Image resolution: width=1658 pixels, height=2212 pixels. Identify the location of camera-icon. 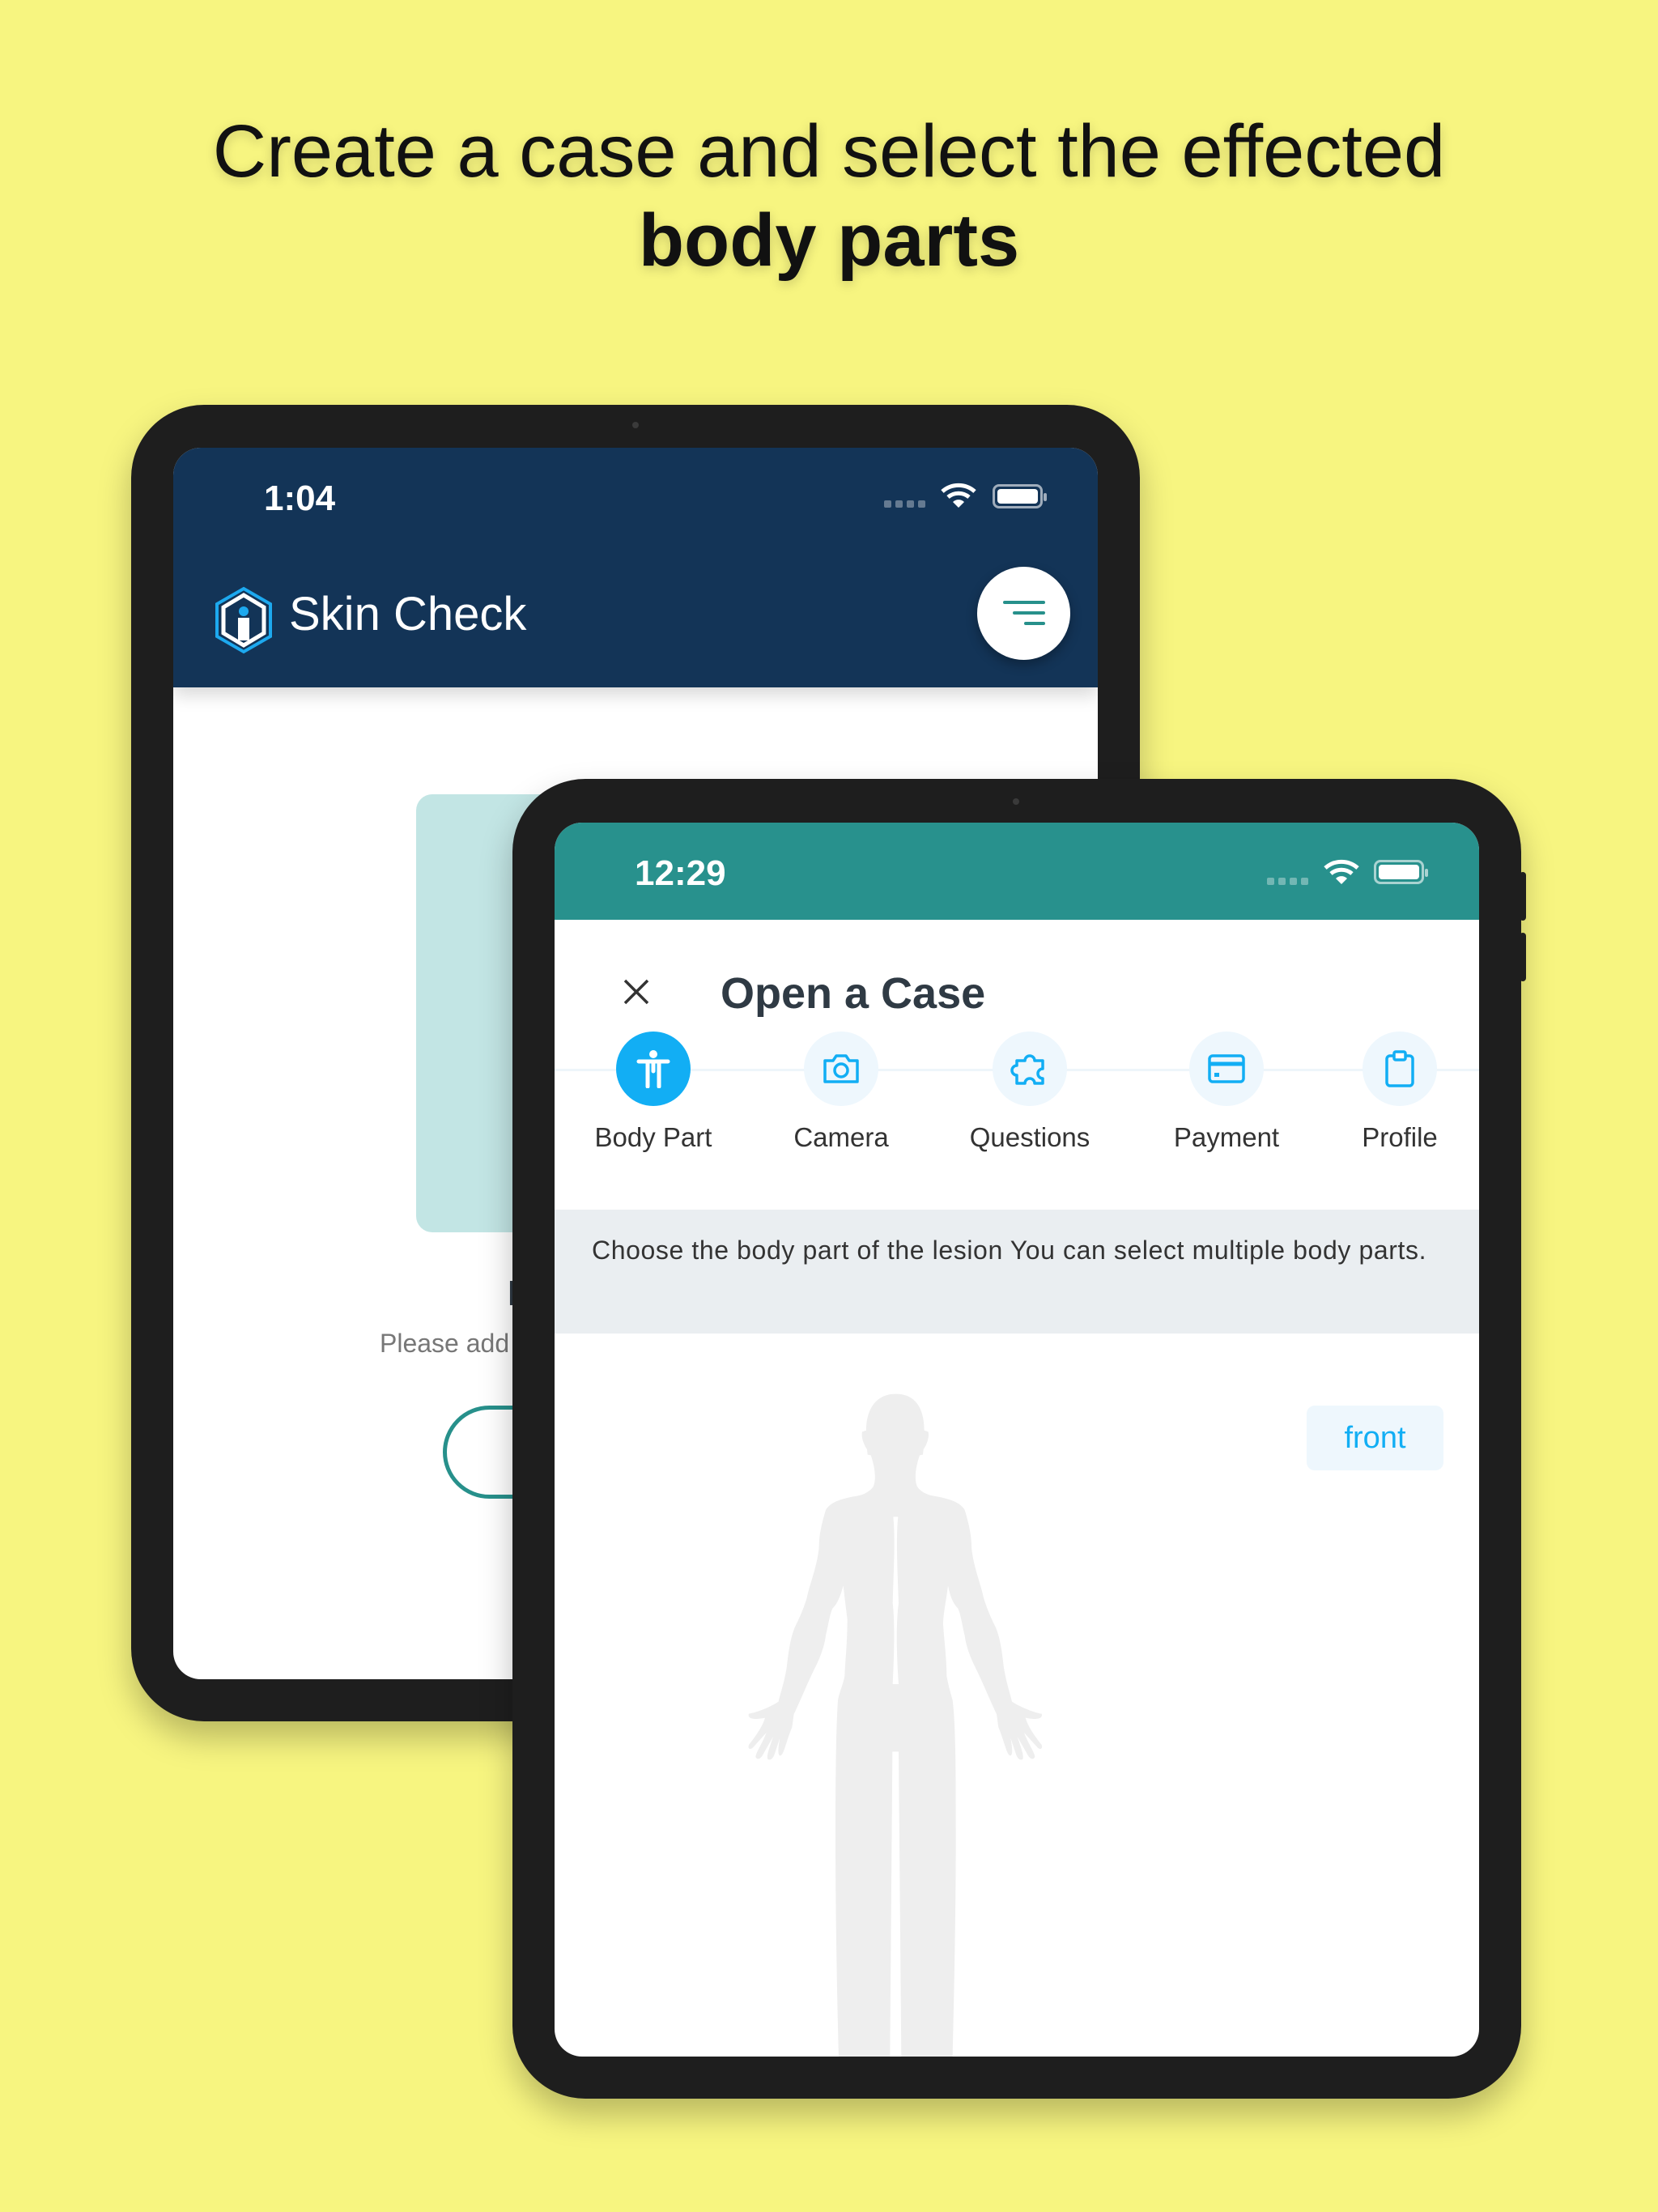
(841, 1069).